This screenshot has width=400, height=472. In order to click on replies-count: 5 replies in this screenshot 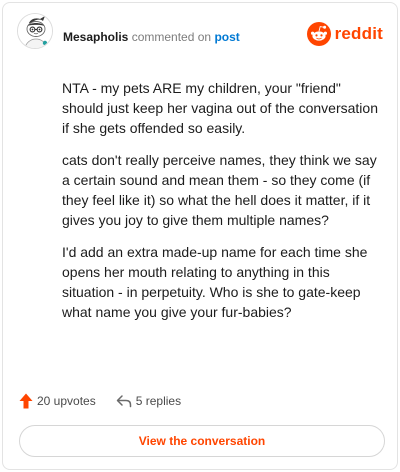, I will do `click(148, 401)`.